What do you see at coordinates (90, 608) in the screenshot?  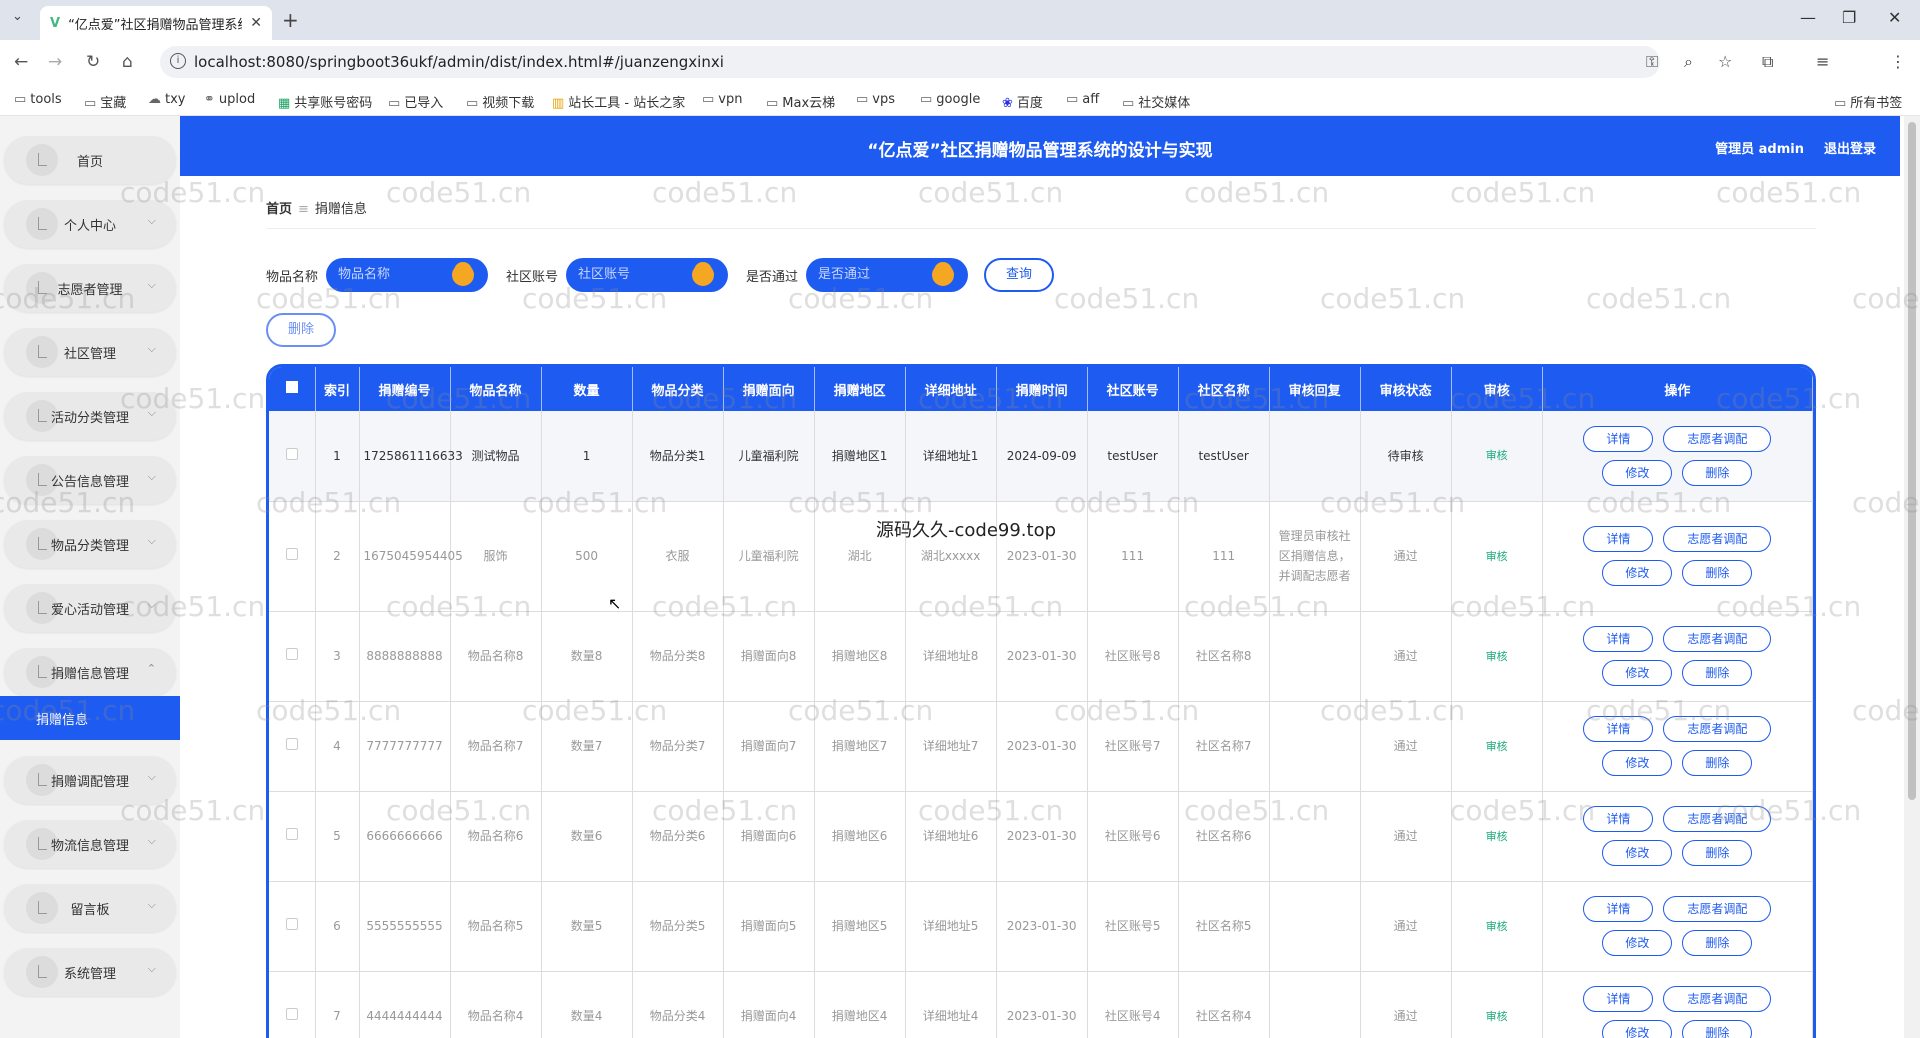 I see `sidebar-item-charity-activity: 爱心活动管理 ⌵` at bounding box center [90, 608].